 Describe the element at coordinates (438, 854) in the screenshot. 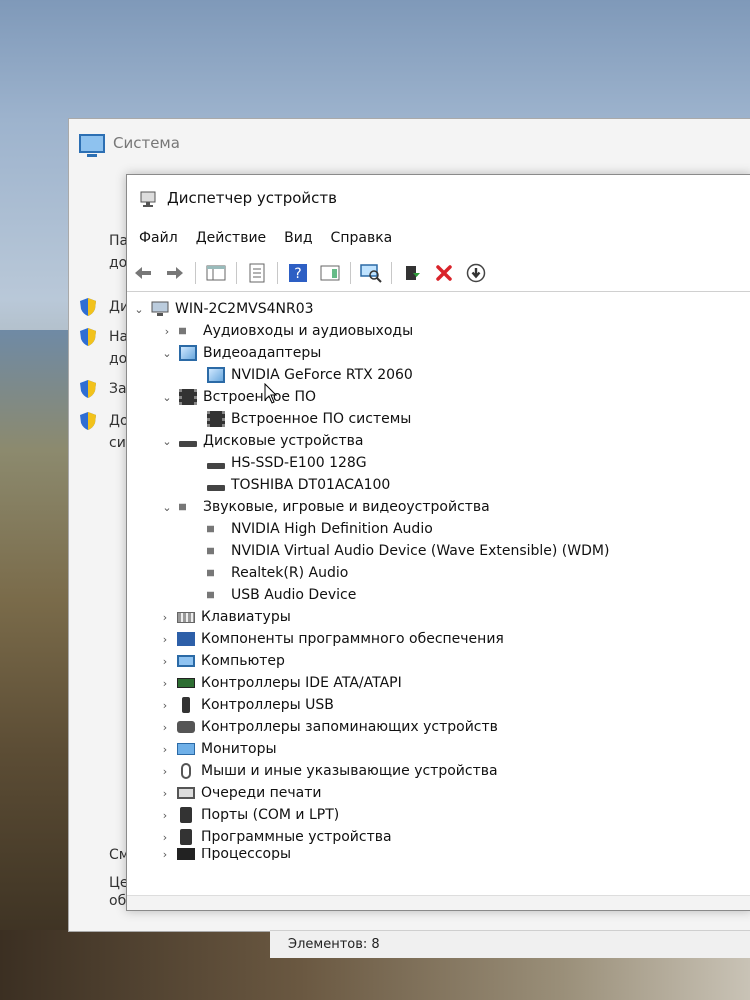

I see `tree-node: › Процессоры` at that location.